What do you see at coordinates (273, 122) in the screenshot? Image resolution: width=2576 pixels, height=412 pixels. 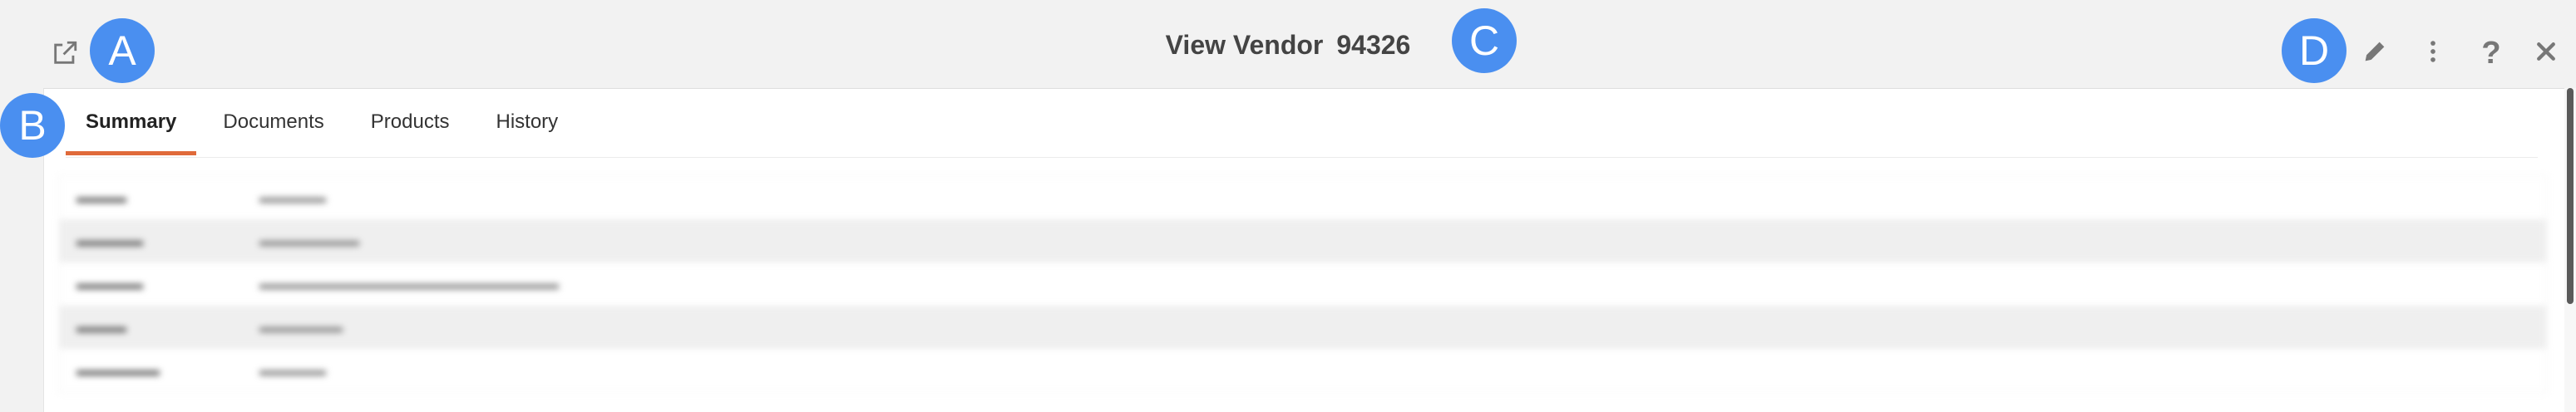 I see `tab-documents: Documents` at bounding box center [273, 122].